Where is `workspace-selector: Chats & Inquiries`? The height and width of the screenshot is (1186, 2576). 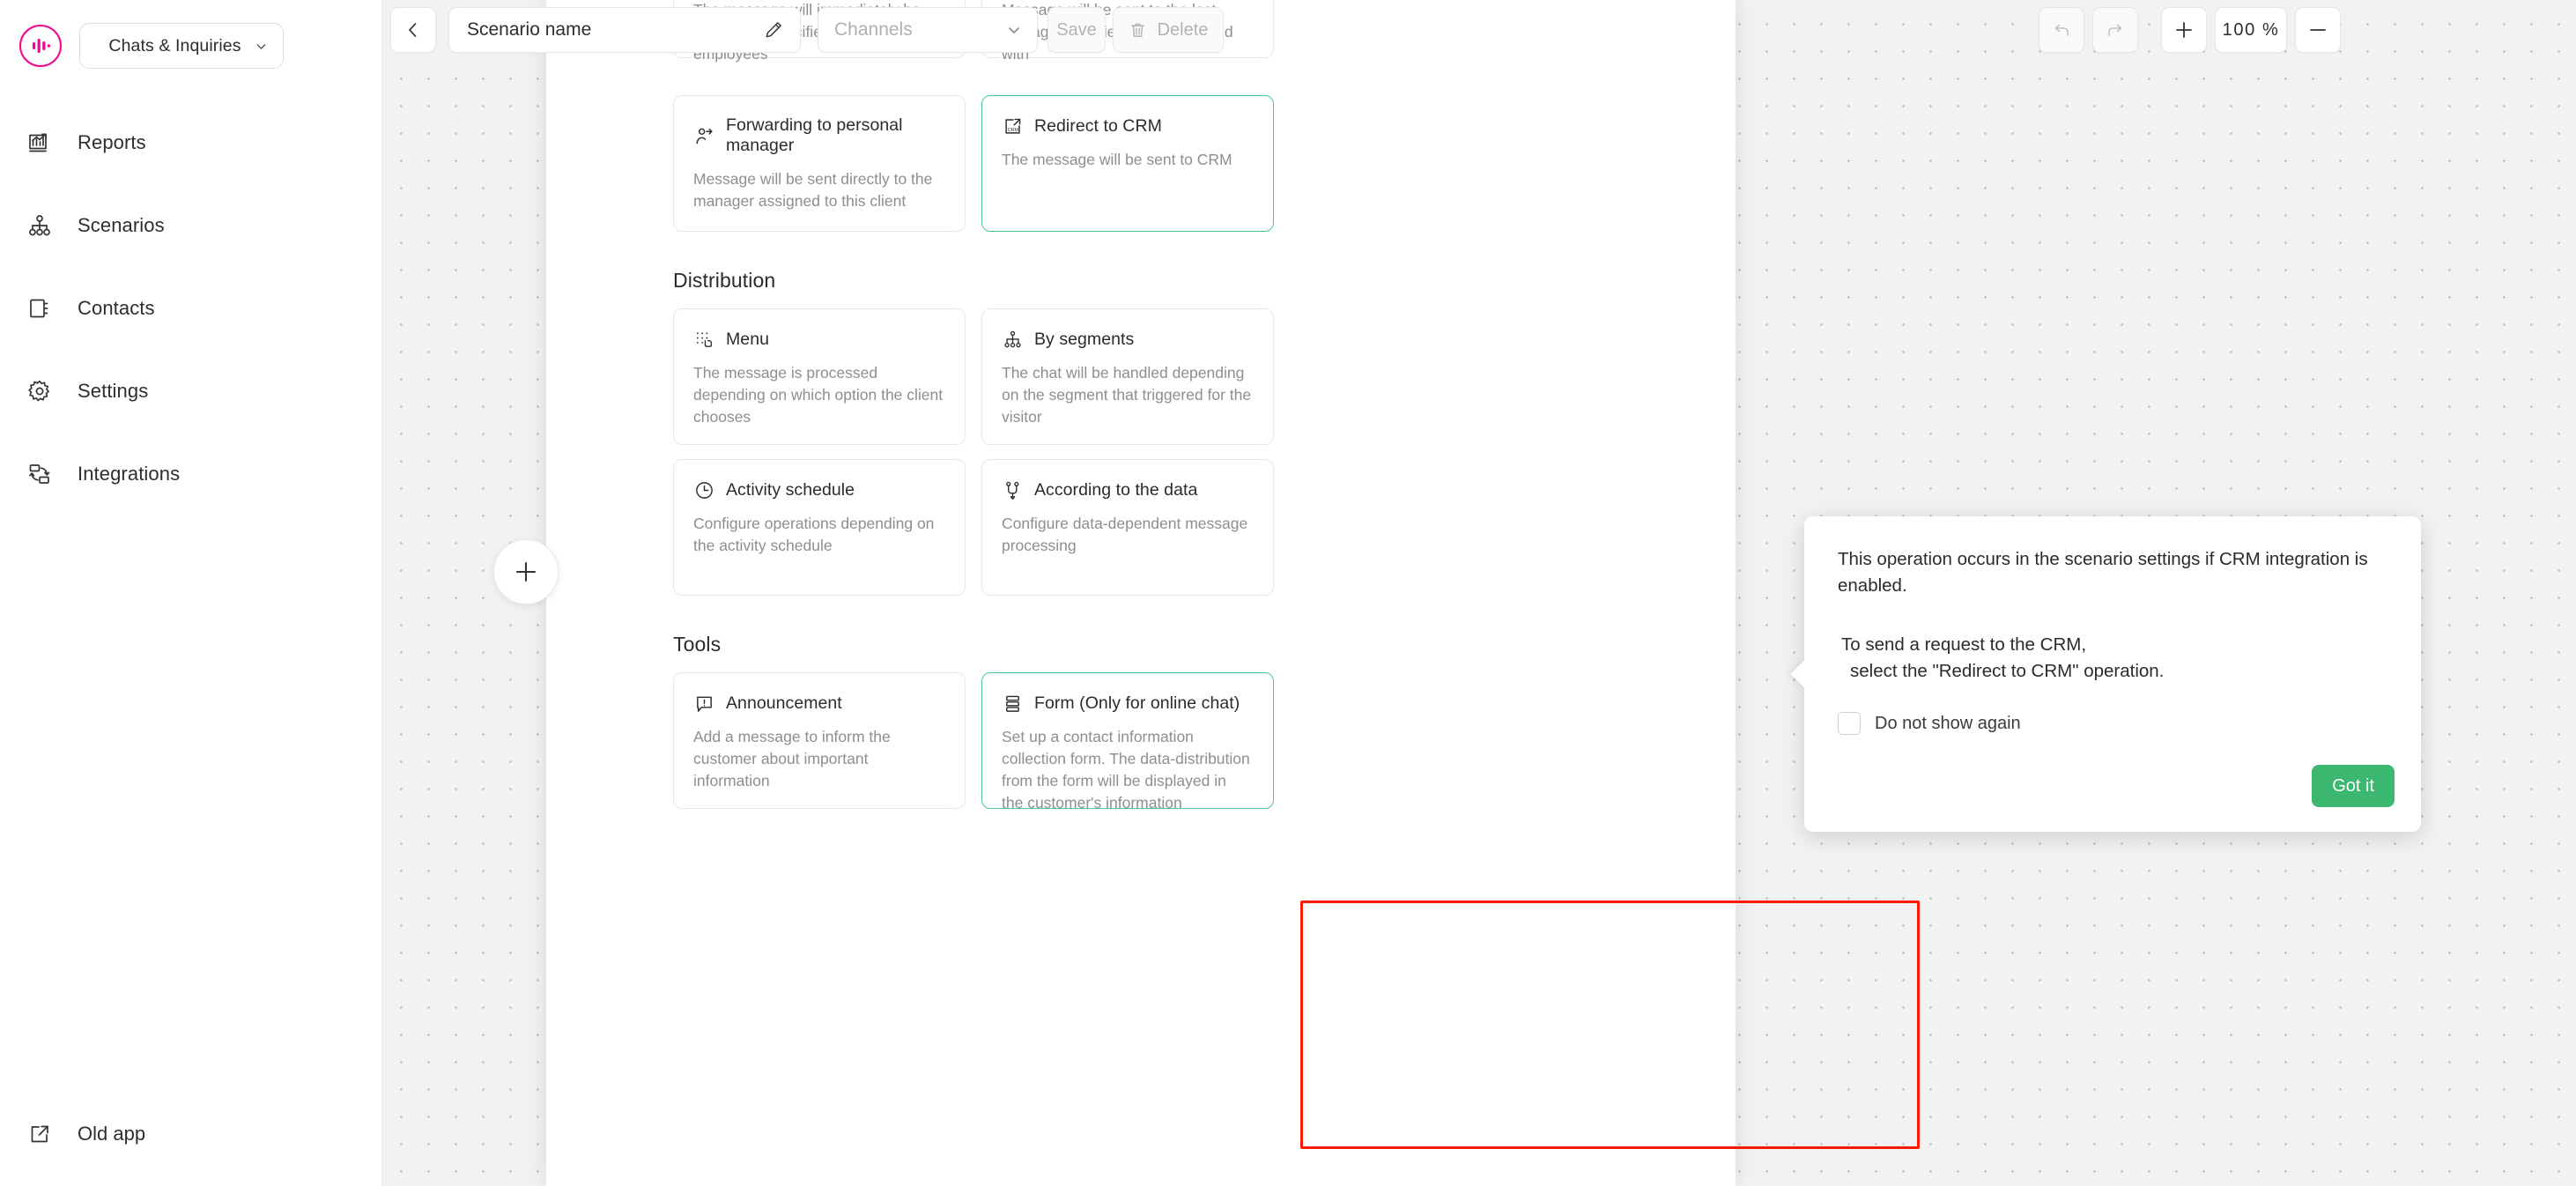
workspace-selector: Chats & Inquiries is located at coordinates (182, 46).